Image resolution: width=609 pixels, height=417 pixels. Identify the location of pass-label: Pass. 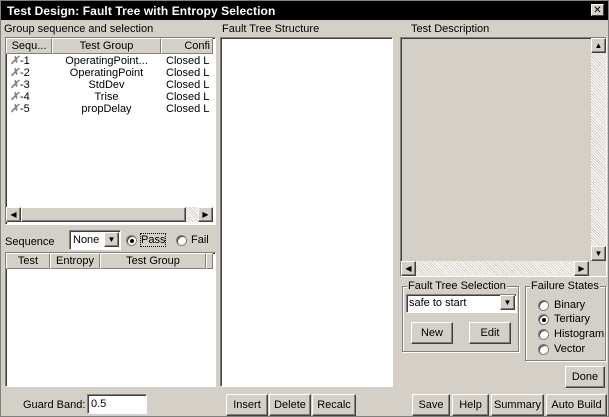
(153, 240).